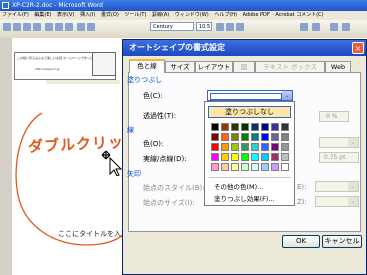  What do you see at coordinates (15, 15) in the screenshot?
I see `menu-file: ファイル(F)` at bounding box center [15, 15].